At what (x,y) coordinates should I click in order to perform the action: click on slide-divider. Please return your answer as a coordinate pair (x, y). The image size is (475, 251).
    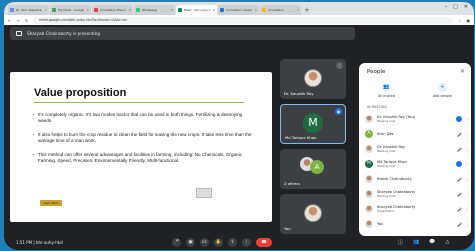
    Looking at the image, I should click on (139, 102).